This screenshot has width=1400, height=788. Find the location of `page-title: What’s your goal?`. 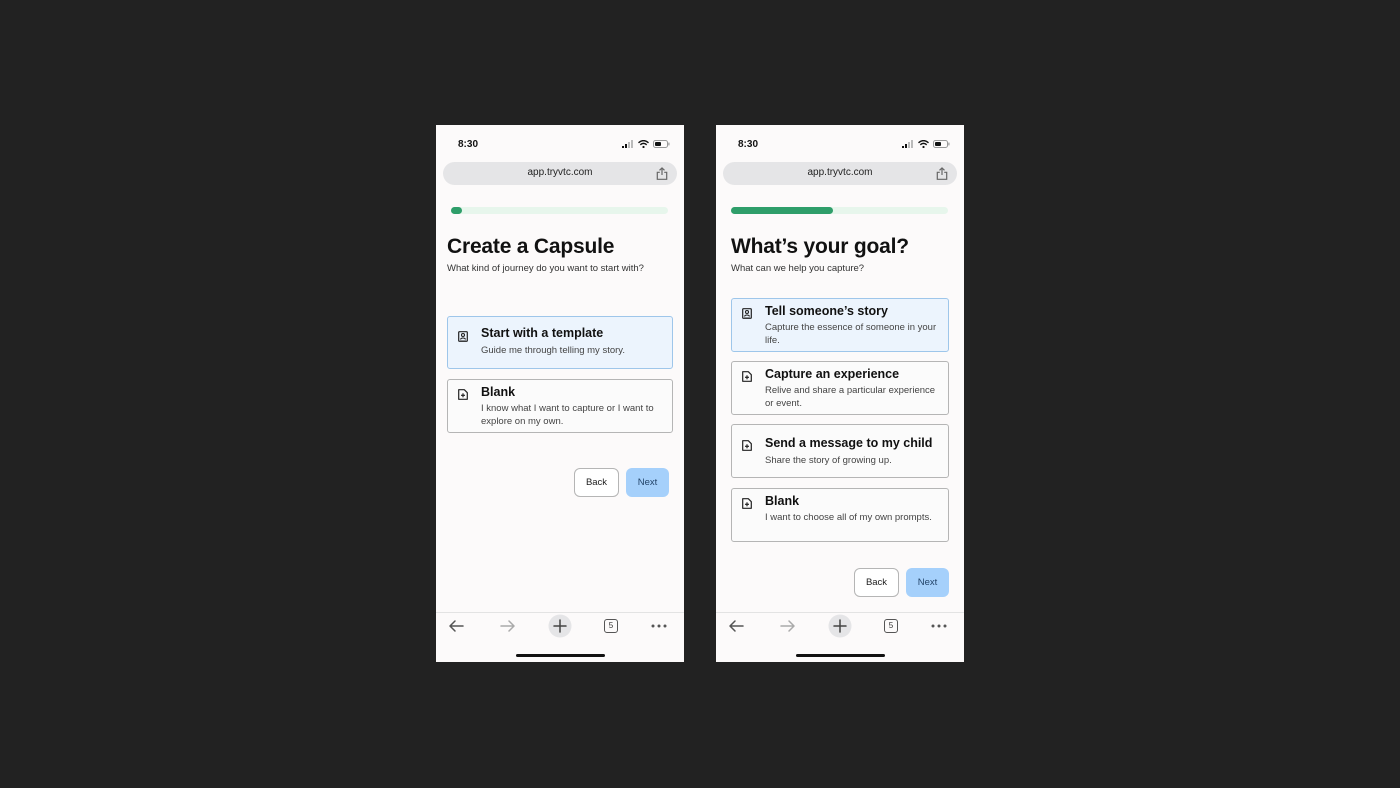

page-title: What’s your goal? is located at coordinates (820, 246).